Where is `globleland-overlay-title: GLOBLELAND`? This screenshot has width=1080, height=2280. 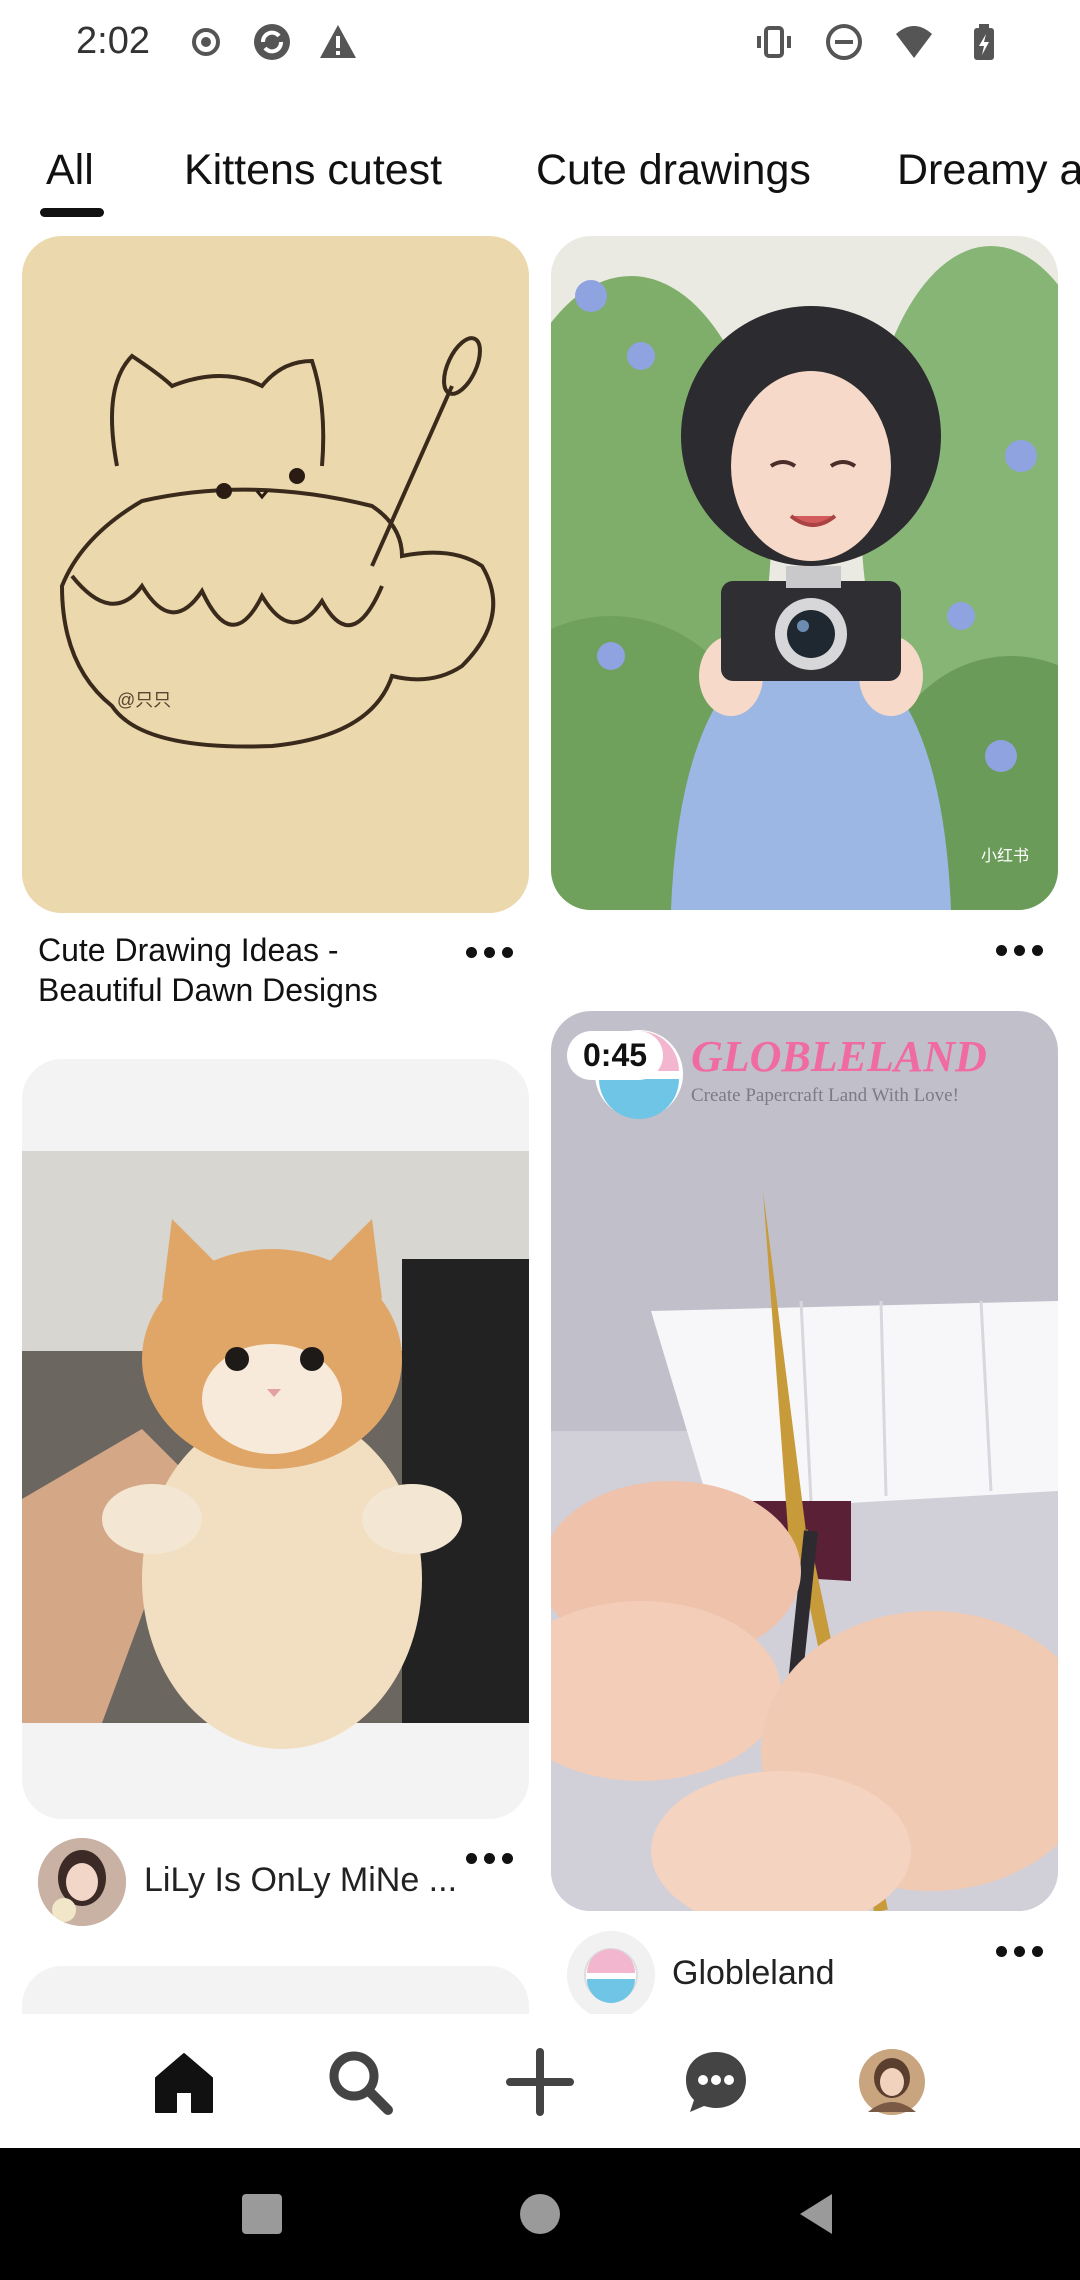 globleland-overlay-title: GLOBLELAND is located at coordinates (839, 1056).